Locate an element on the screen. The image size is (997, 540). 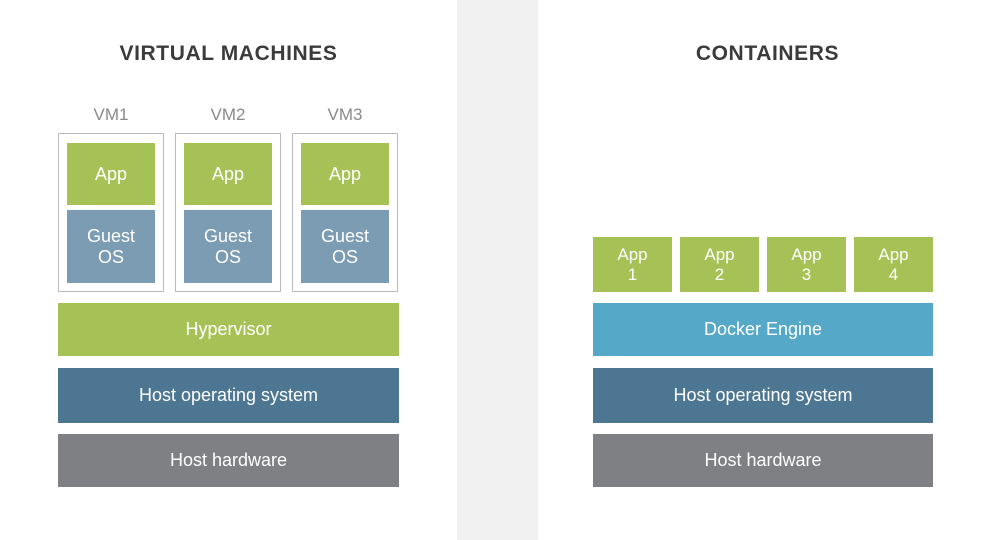
vm2-guest-os-tile: Guest OS is located at coordinates (228, 246).